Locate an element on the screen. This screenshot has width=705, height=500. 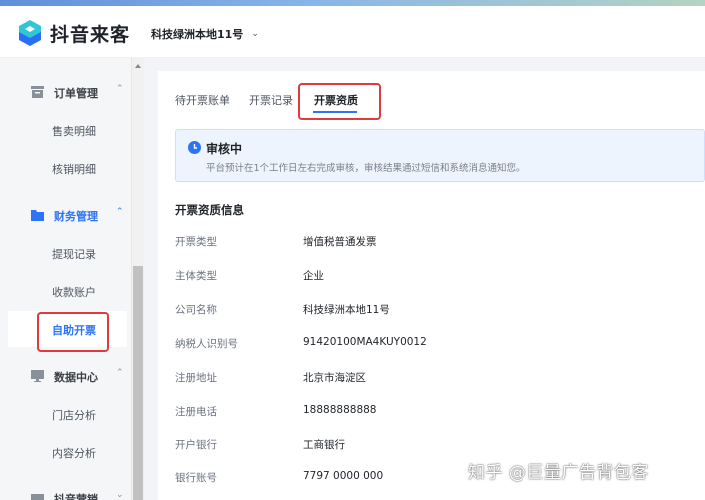
sidebar-group-label: 抖音营销 is located at coordinates (76, 496).